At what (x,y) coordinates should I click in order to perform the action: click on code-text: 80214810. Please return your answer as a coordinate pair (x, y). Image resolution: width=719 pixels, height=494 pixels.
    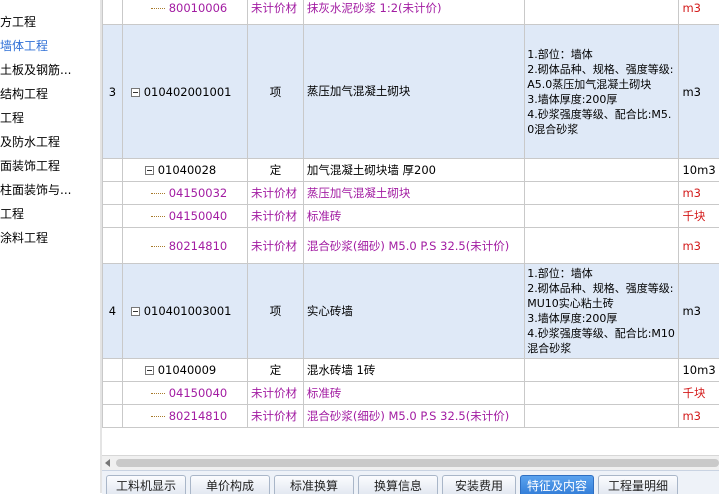
    Looking at the image, I should click on (198, 246).